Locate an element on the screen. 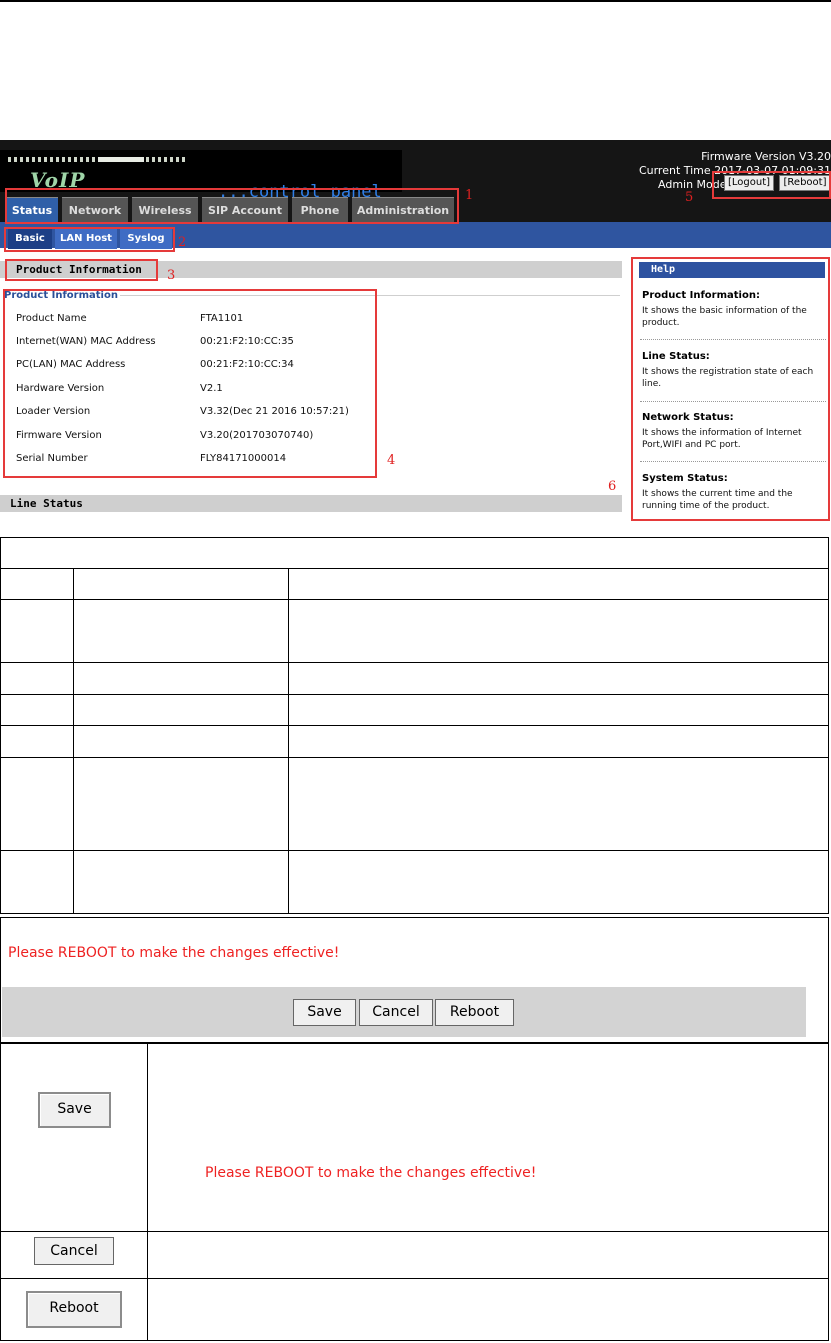  page-top-rule is located at coordinates (415, 1).